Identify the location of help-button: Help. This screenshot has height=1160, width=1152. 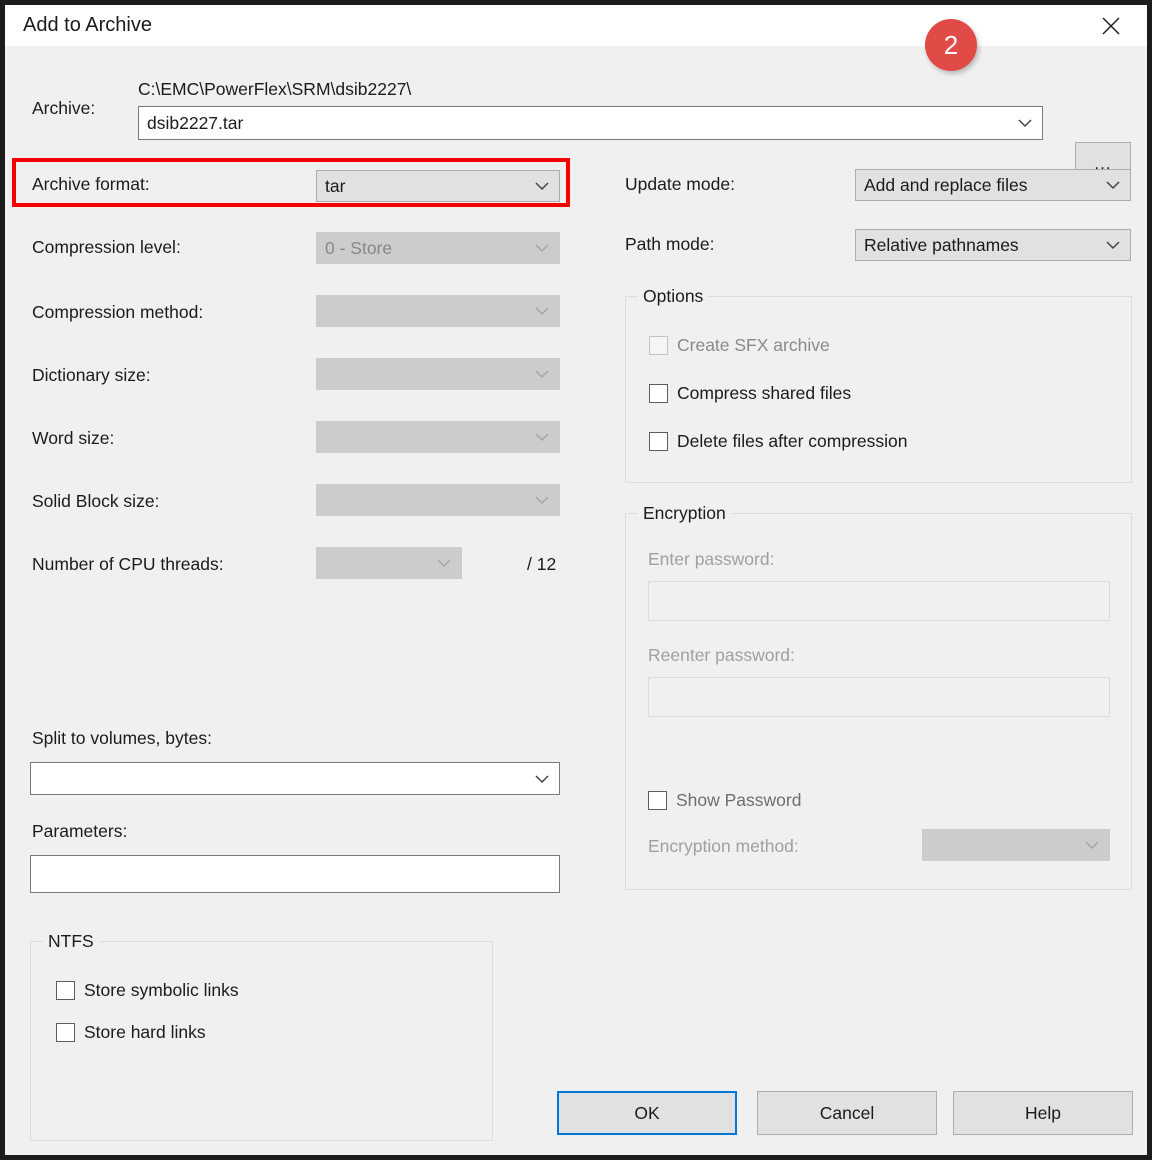
(1043, 1113).